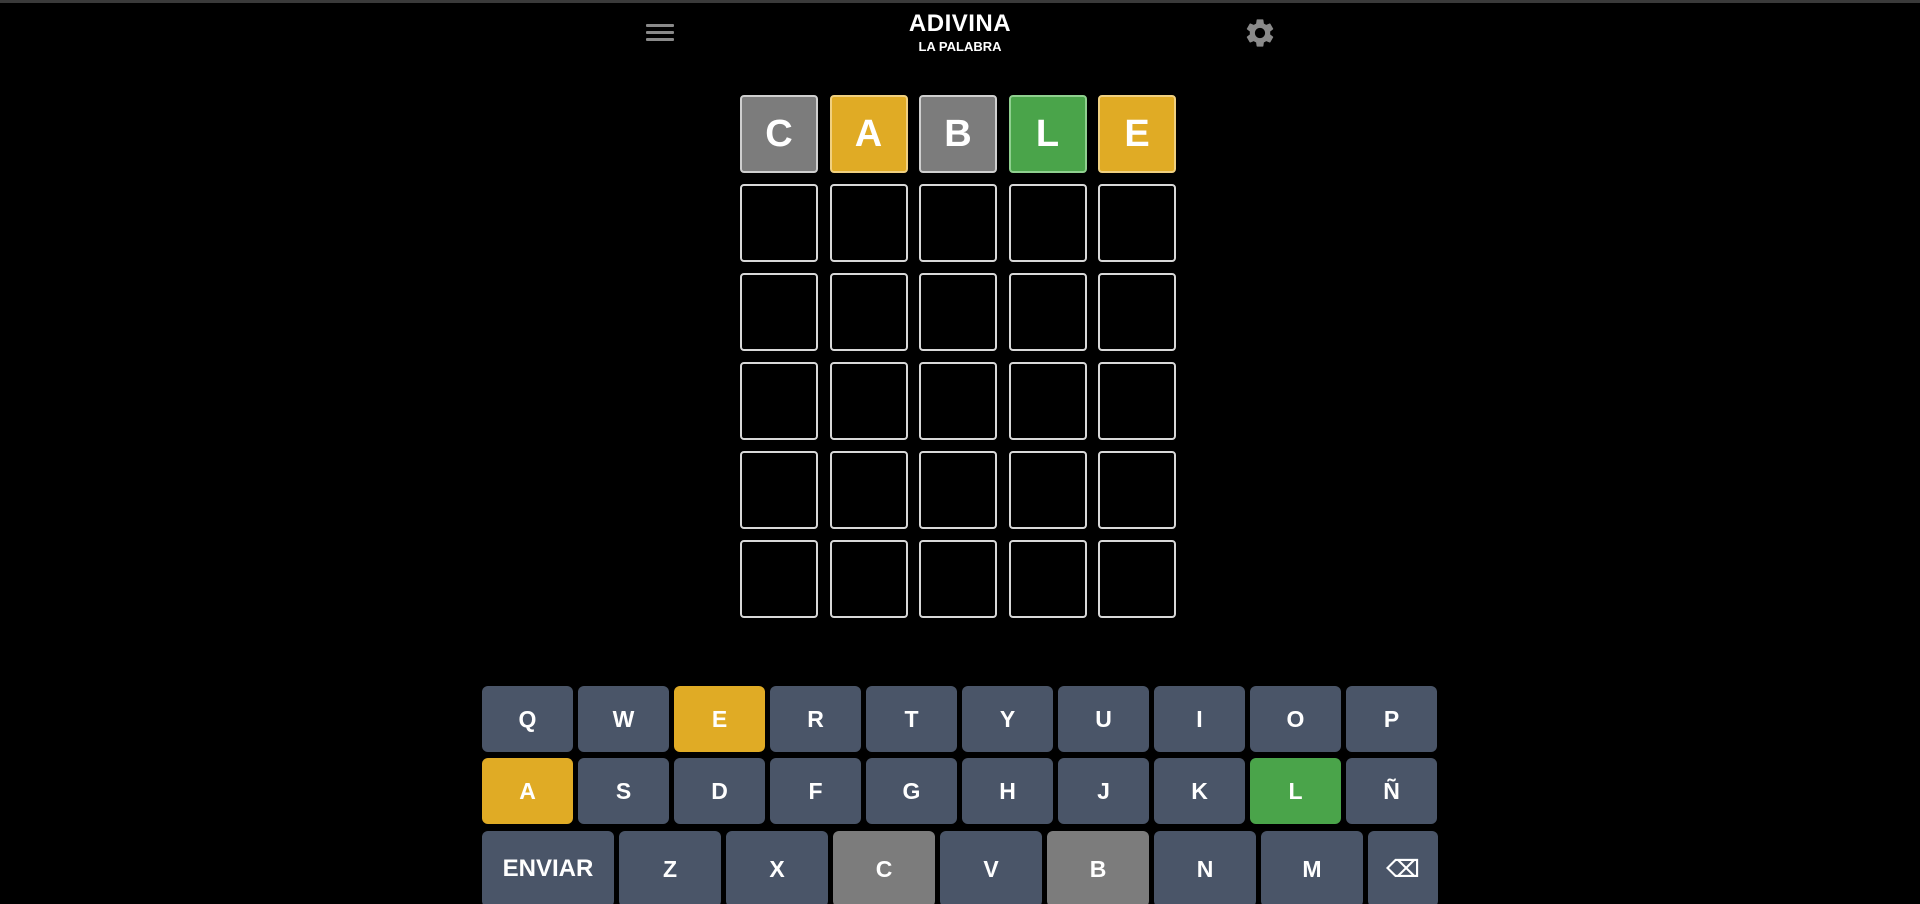 The image size is (1920, 904). What do you see at coordinates (991, 867) in the screenshot?
I see `key-v: V` at bounding box center [991, 867].